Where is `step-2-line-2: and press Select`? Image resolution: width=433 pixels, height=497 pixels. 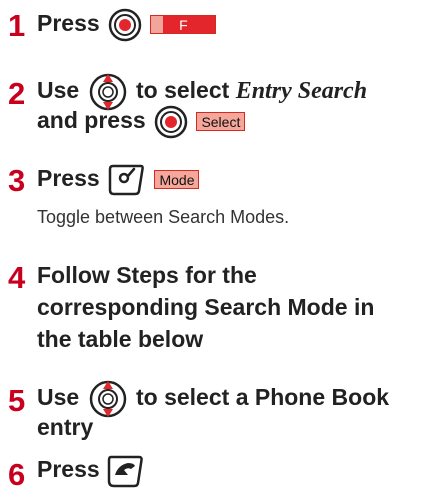
step-2-line-2: and press Select is located at coordinates (141, 121).